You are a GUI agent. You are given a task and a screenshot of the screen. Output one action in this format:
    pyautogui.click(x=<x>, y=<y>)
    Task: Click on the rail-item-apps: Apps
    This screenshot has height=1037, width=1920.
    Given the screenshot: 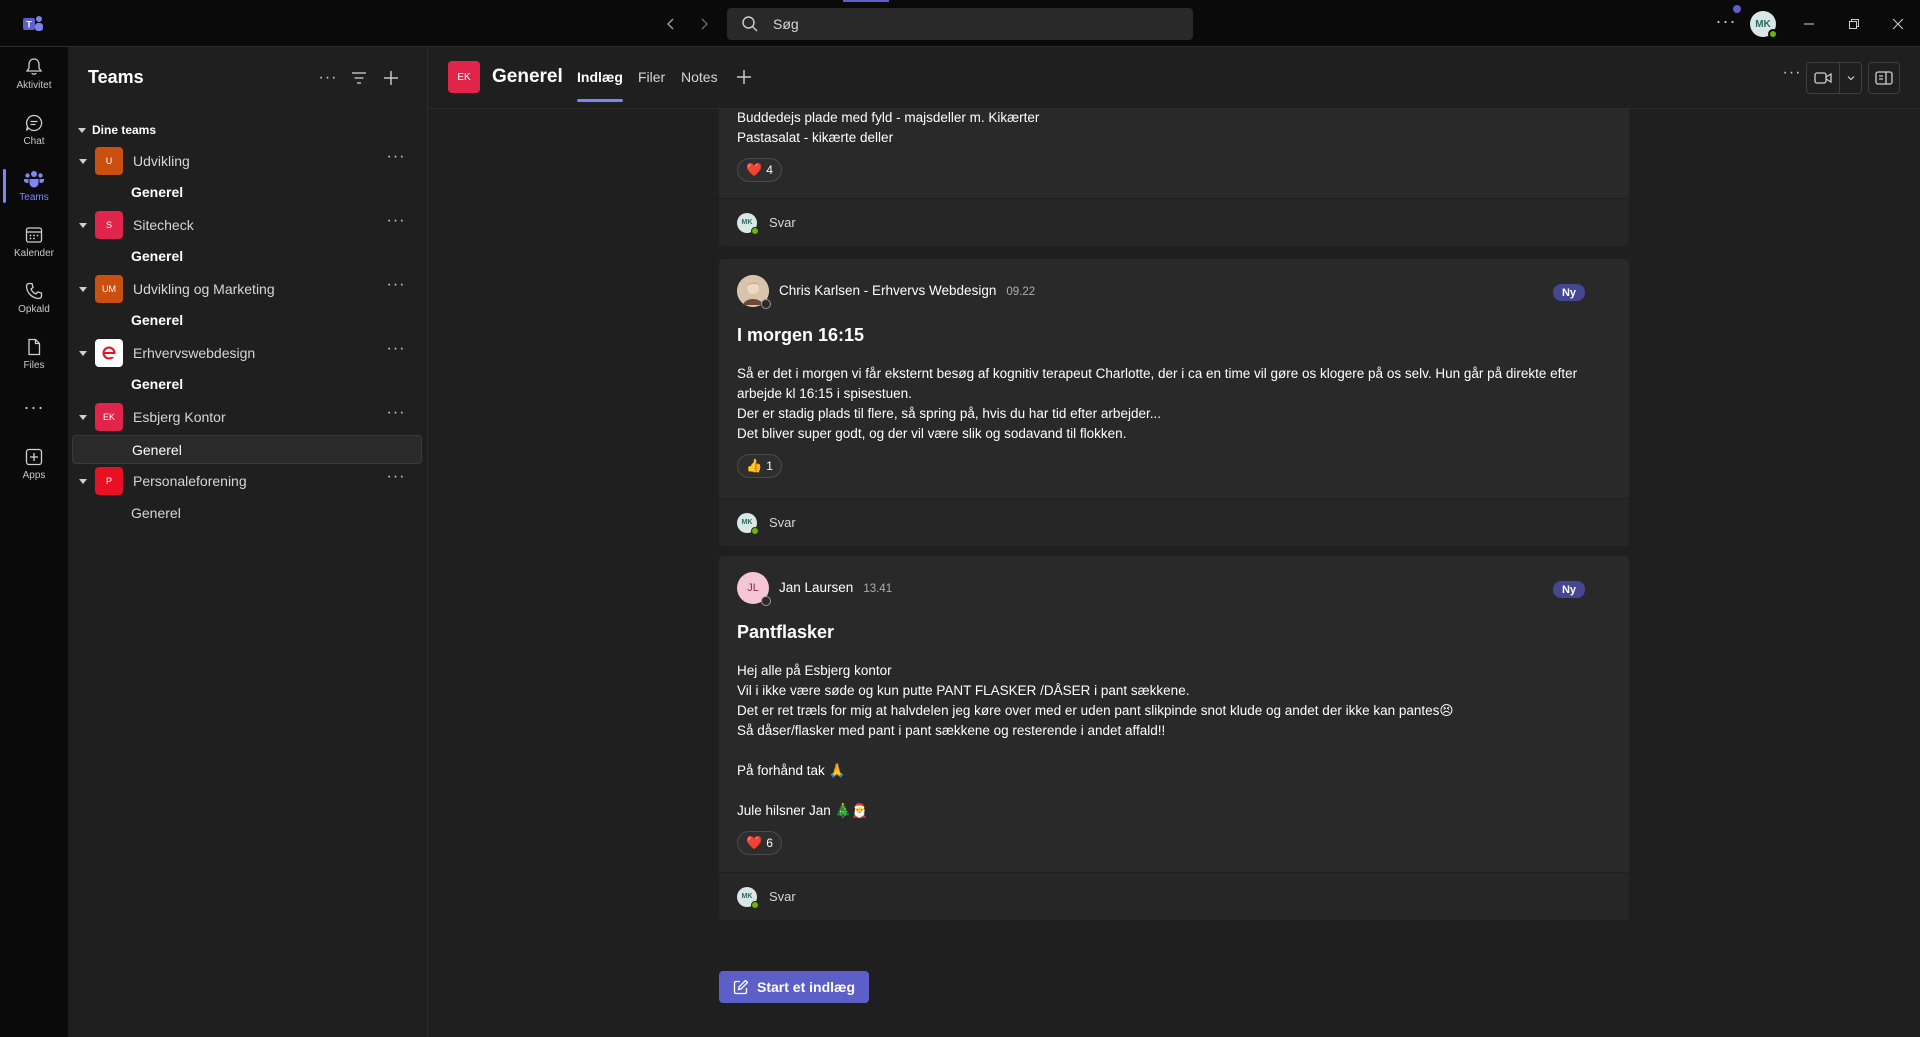 What is the action you would take?
    pyautogui.click(x=34, y=464)
    